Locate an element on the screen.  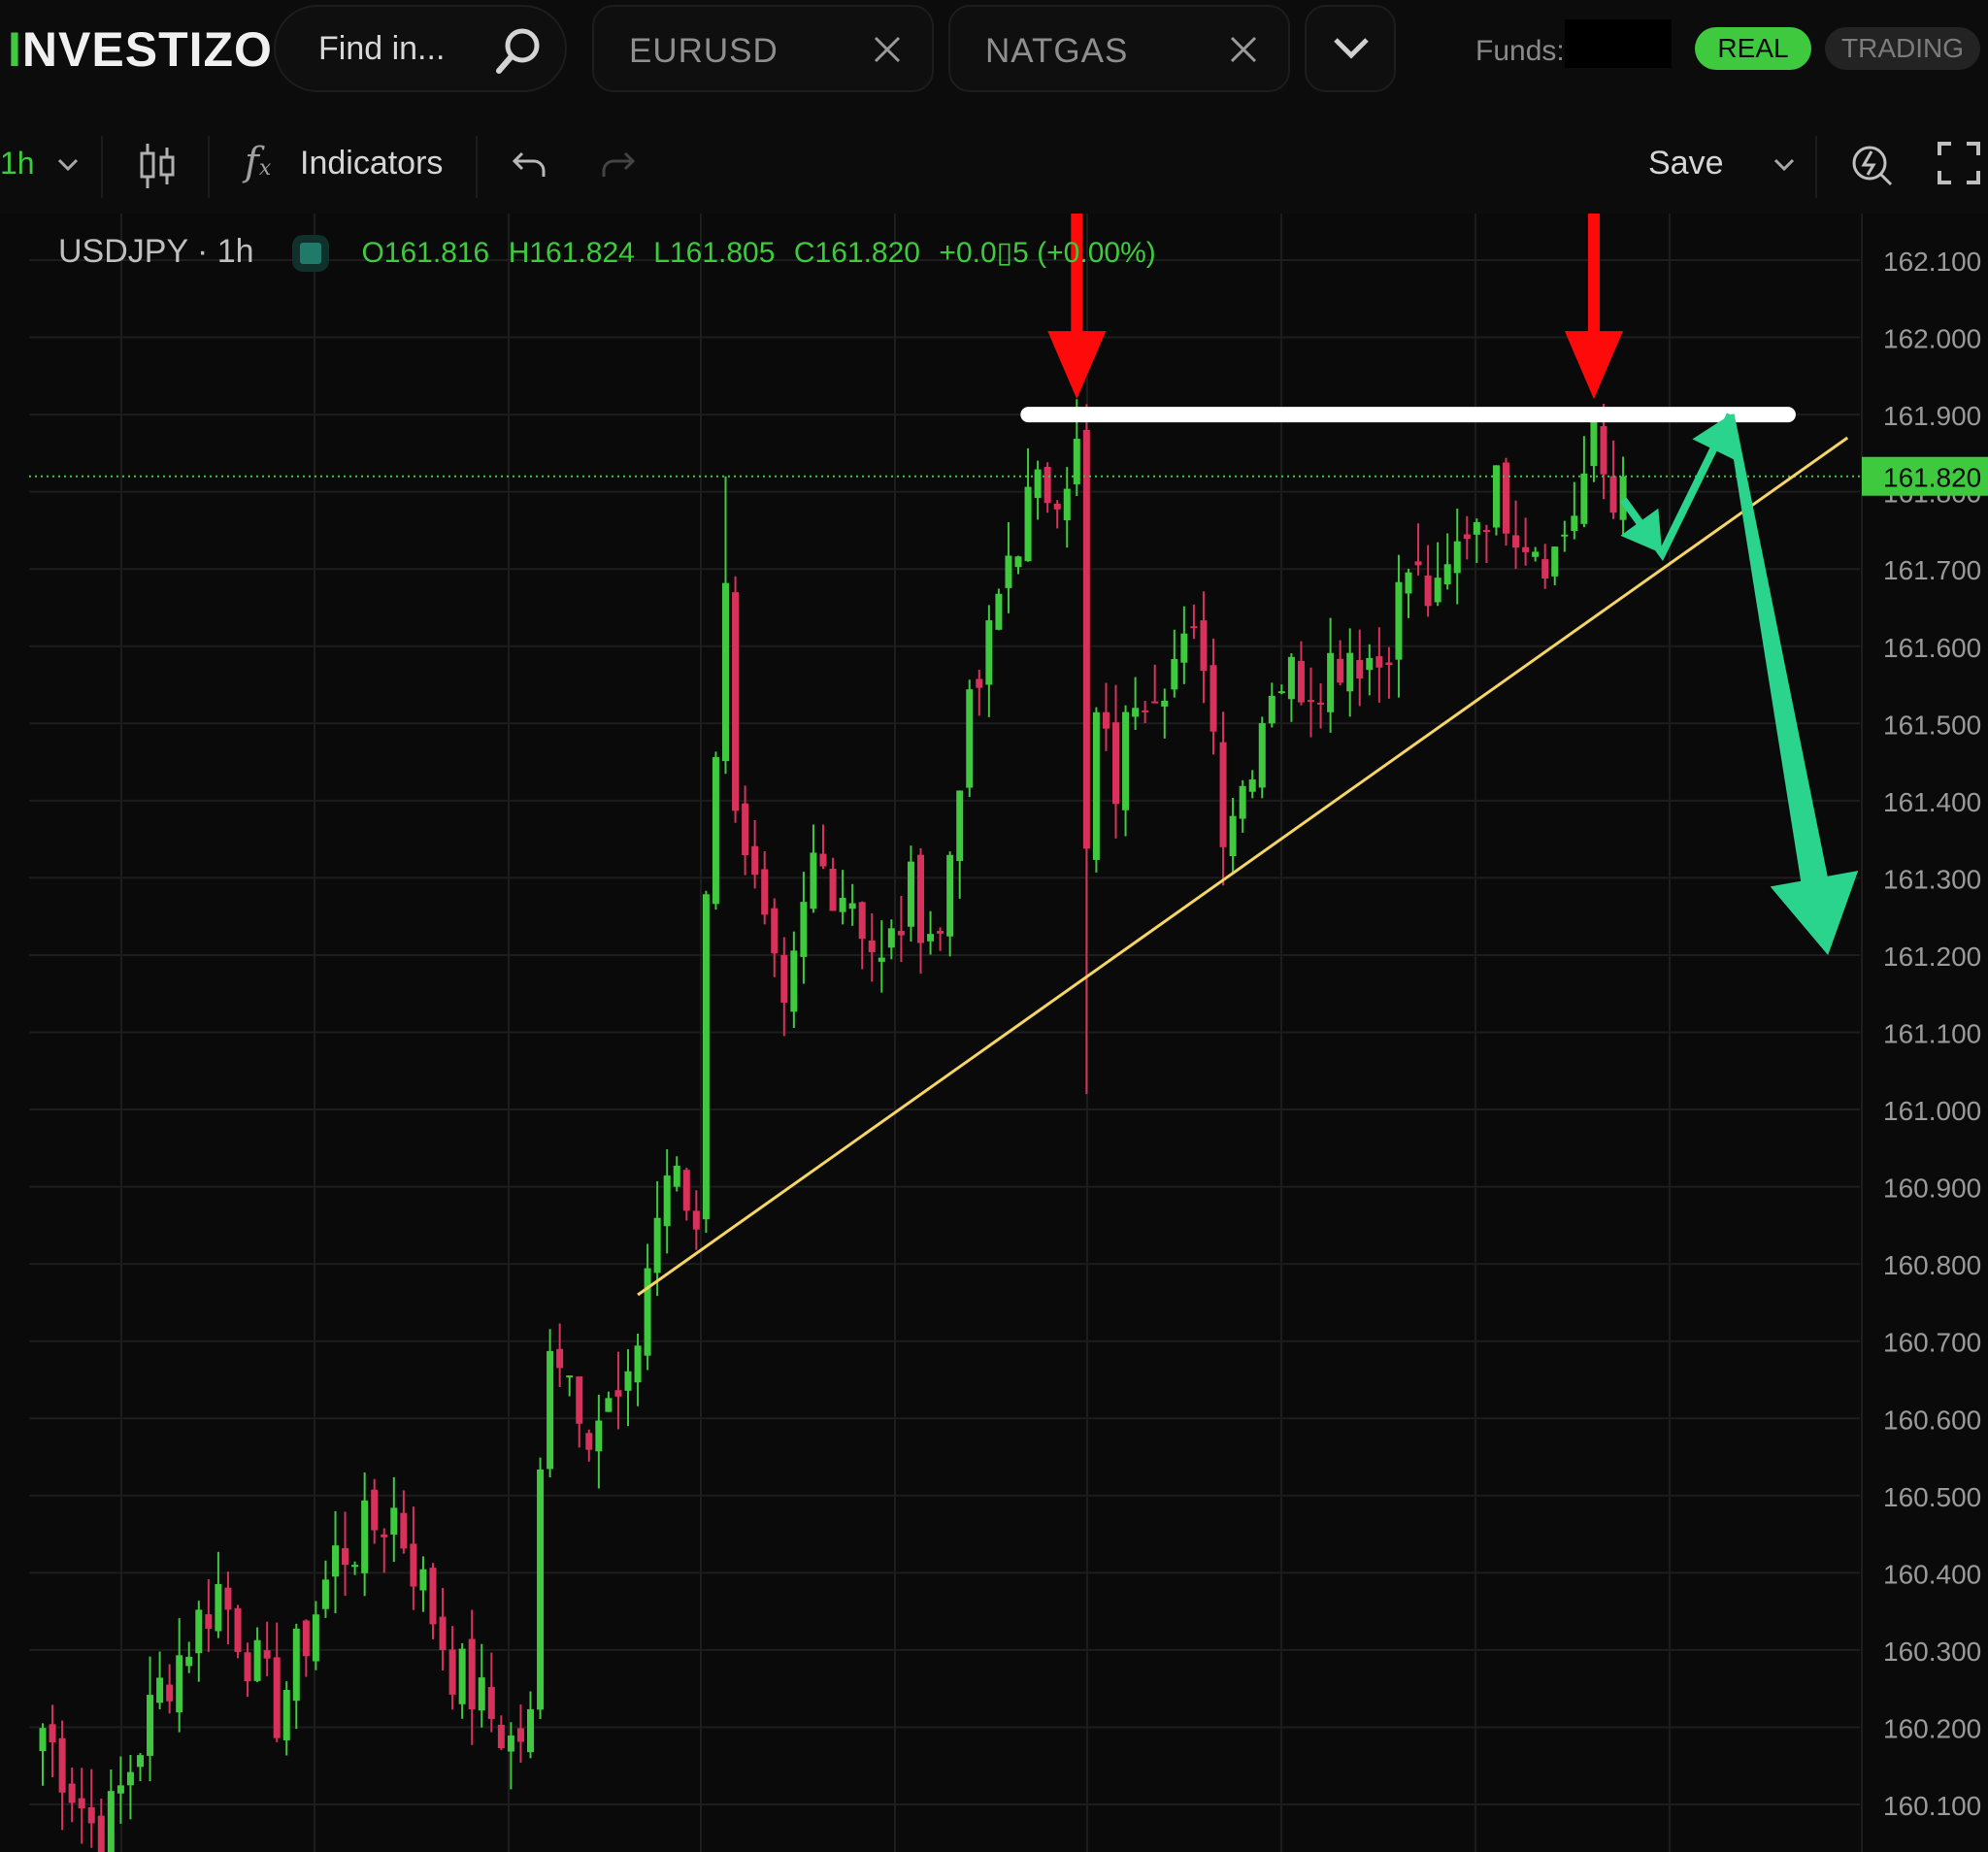
y-axis-tick-label: 160.500 is located at coordinates (1932, 1497).